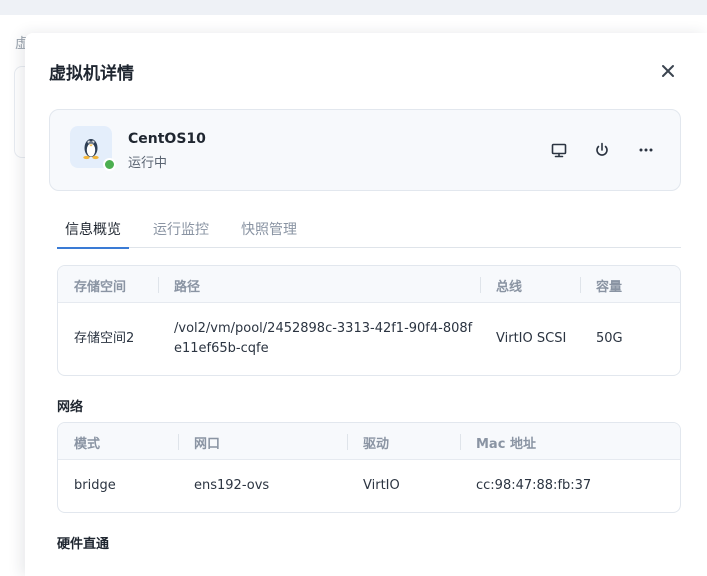 This screenshot has width=707, height=576. I want to click on vm-summary-card: CentOS10 运行中, so click(365, 150).